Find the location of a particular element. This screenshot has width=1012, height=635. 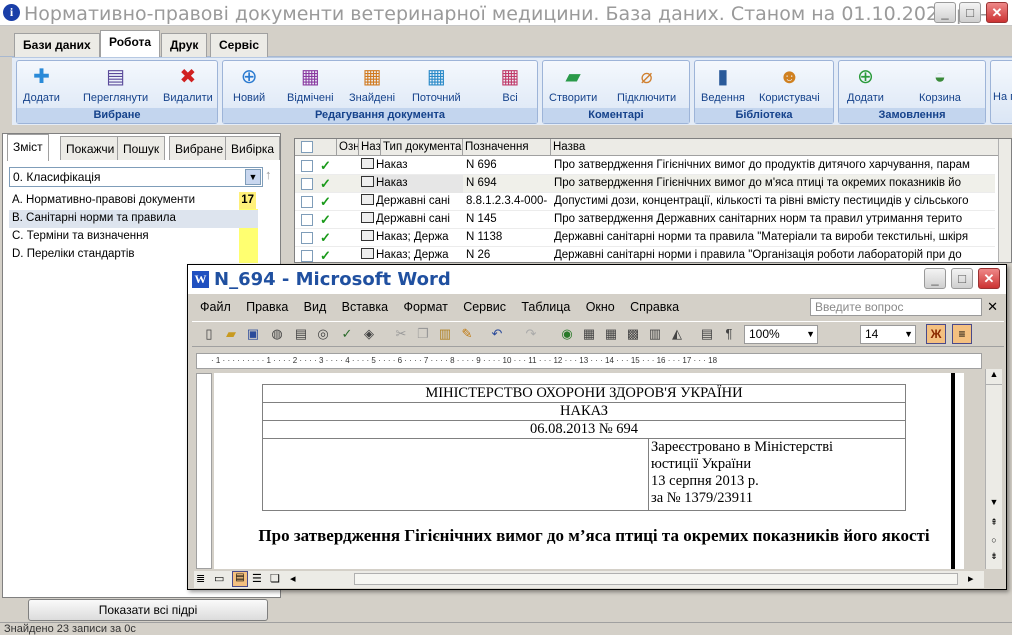

menu-view: Вид is located at coordinates (315, 307).